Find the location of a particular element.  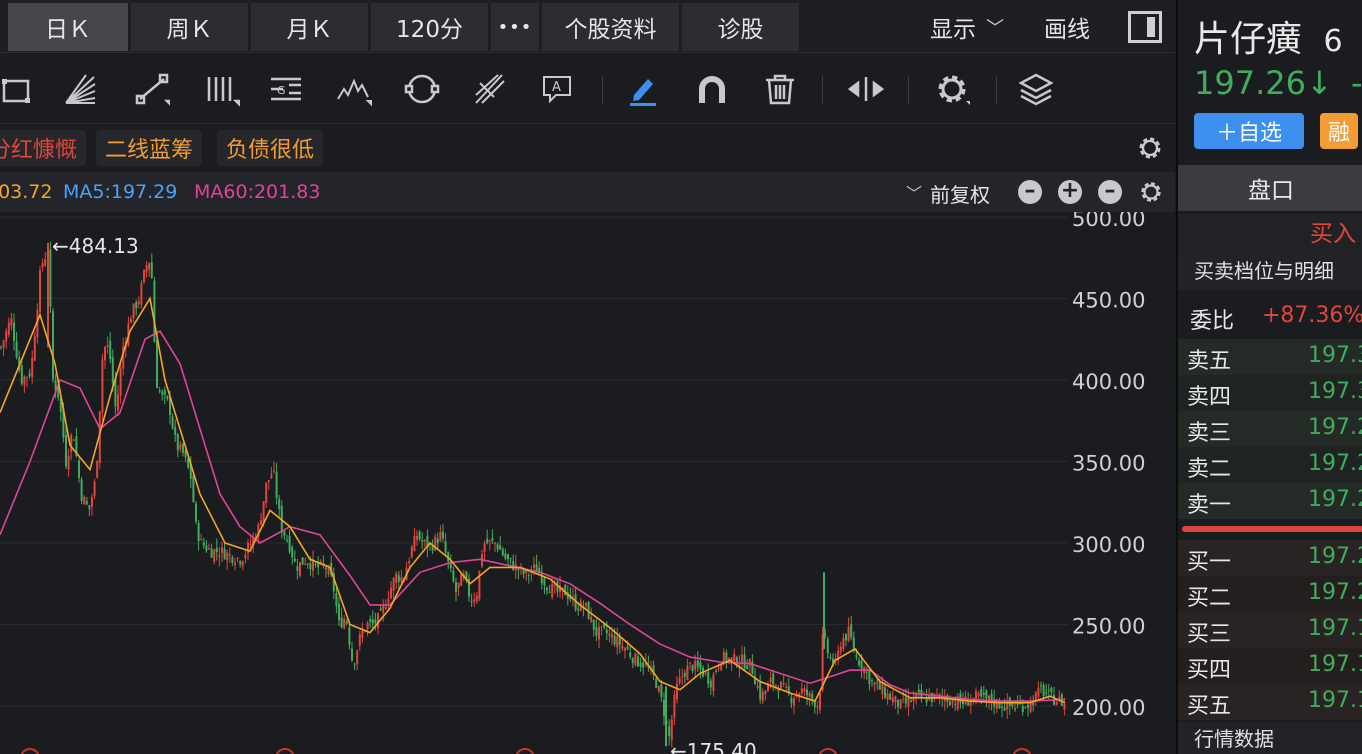

buy-level-row: 买三 197.1 is located at coordinates (1270, 630).